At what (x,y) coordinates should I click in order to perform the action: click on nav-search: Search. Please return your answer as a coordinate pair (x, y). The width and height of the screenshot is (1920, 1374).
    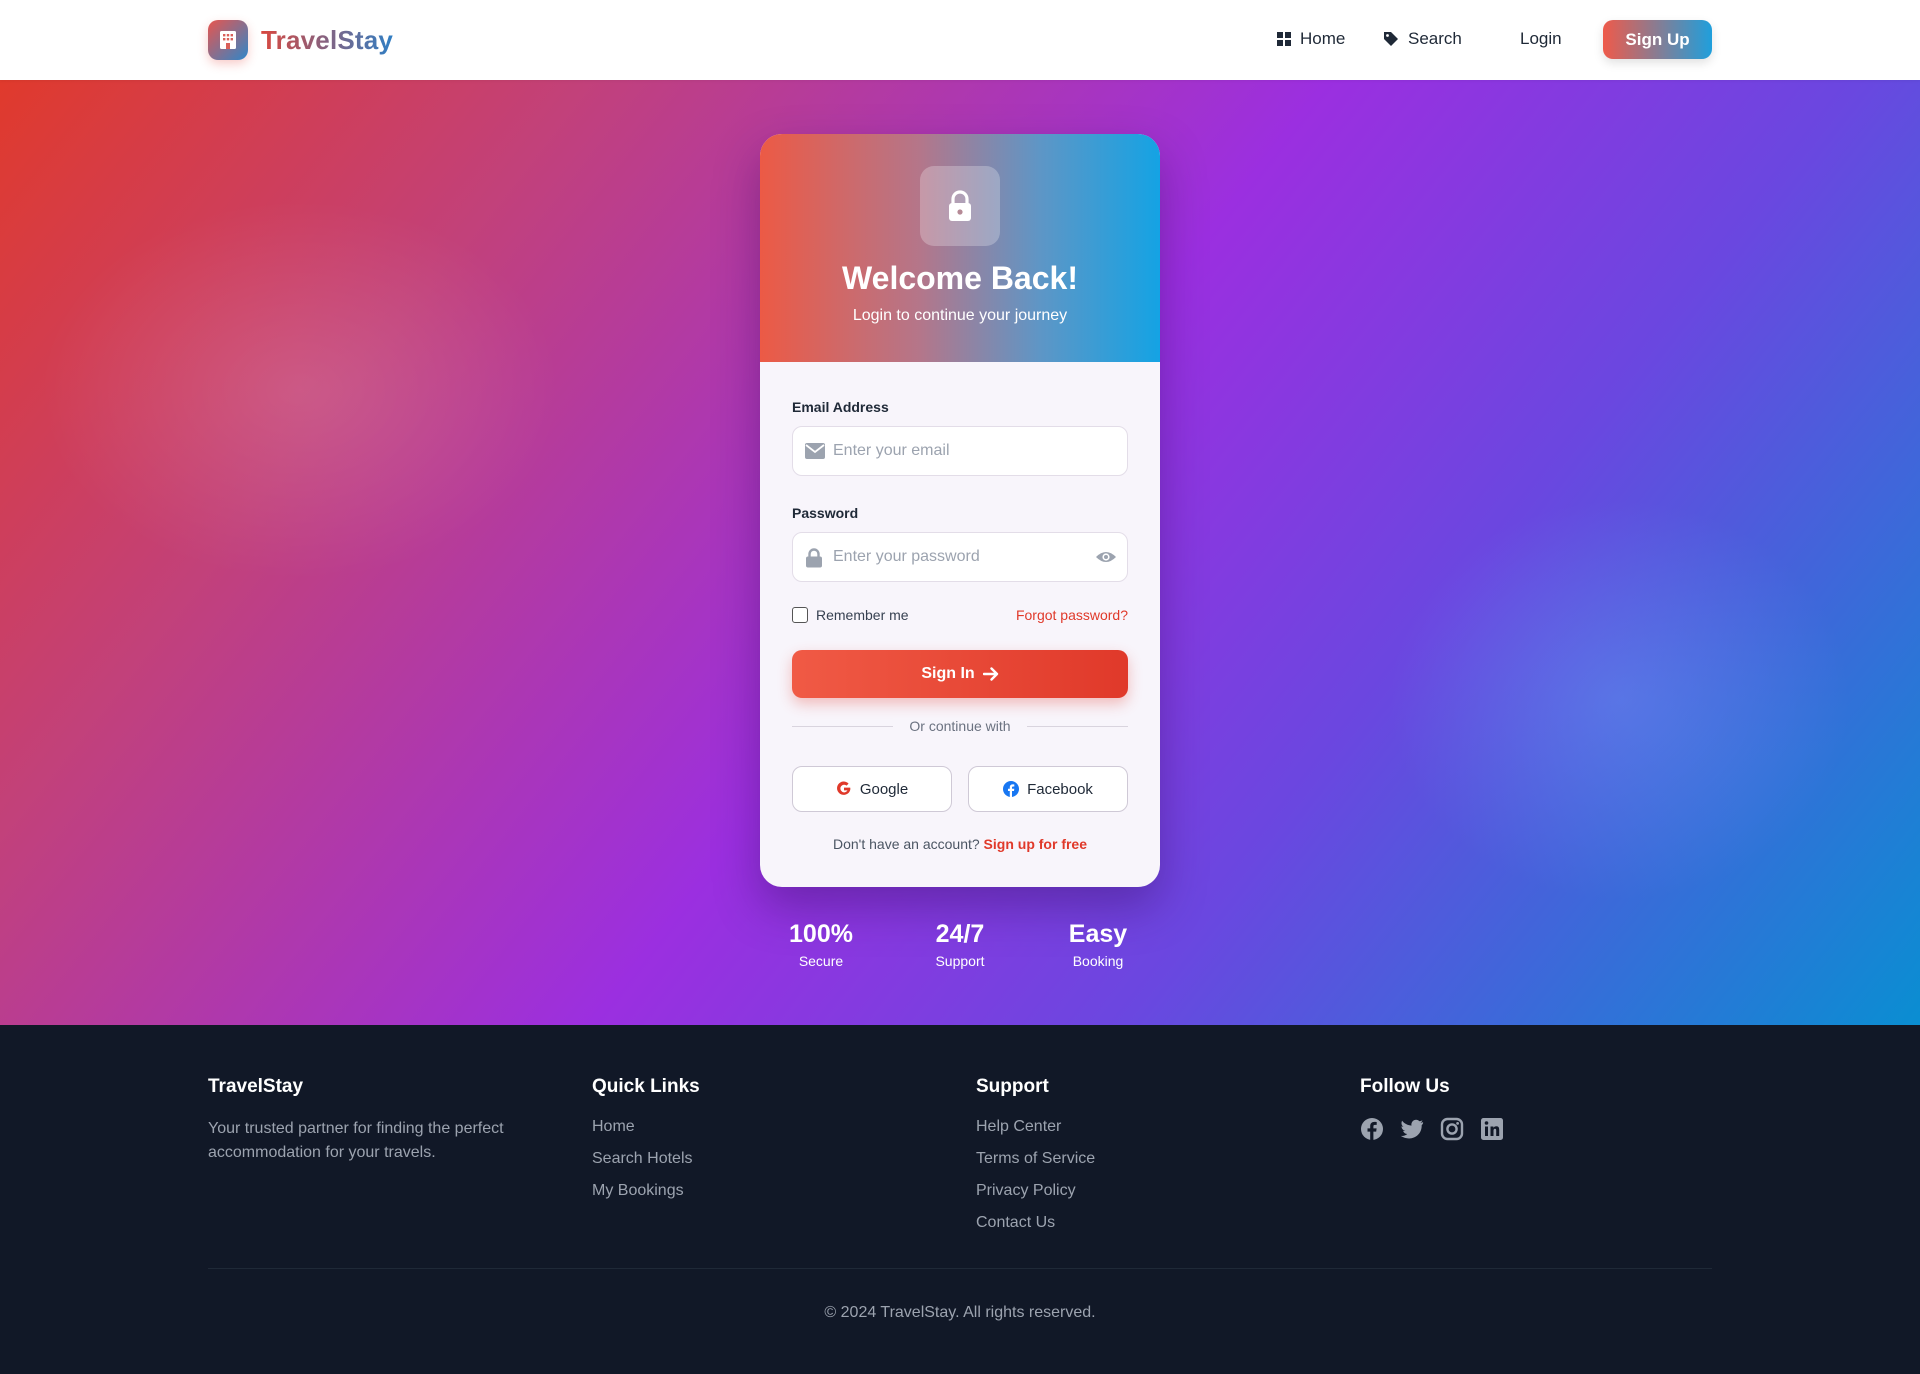
    Looking at the image, I should click on (1422, 39).